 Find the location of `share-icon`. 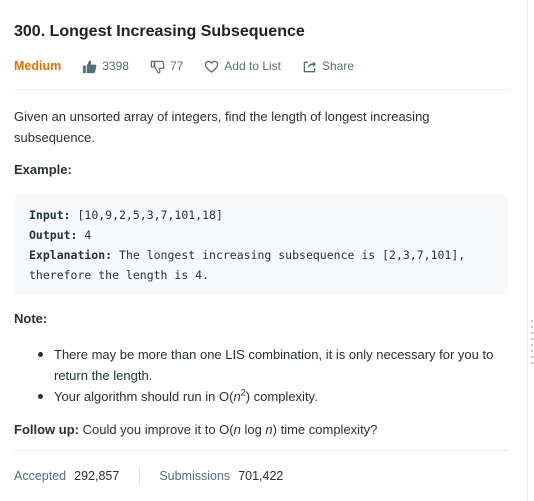

share-icon is located at coordinates (310, 66).